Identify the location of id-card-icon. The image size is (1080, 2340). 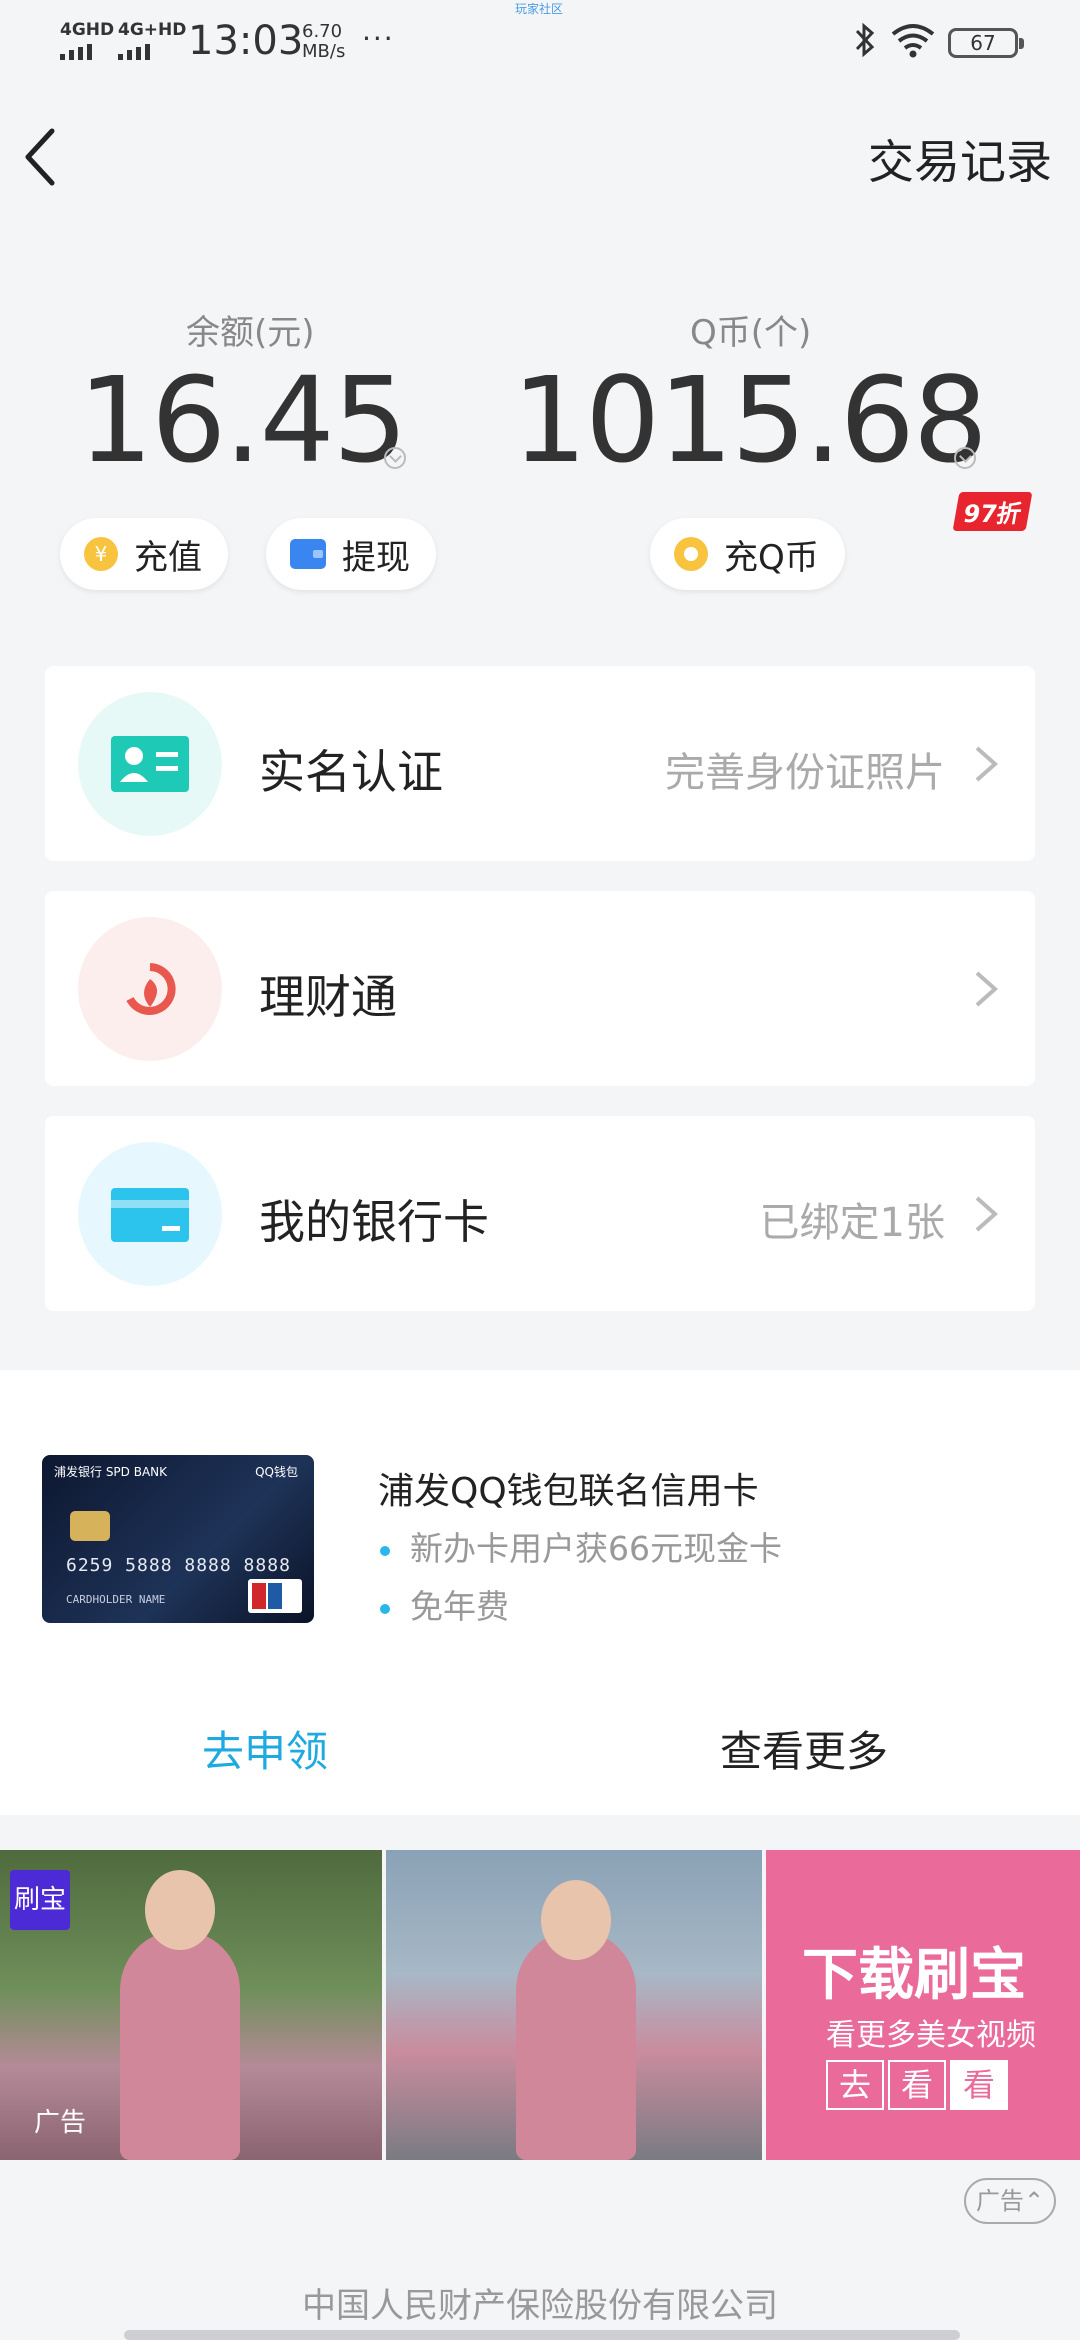
(150, 764).